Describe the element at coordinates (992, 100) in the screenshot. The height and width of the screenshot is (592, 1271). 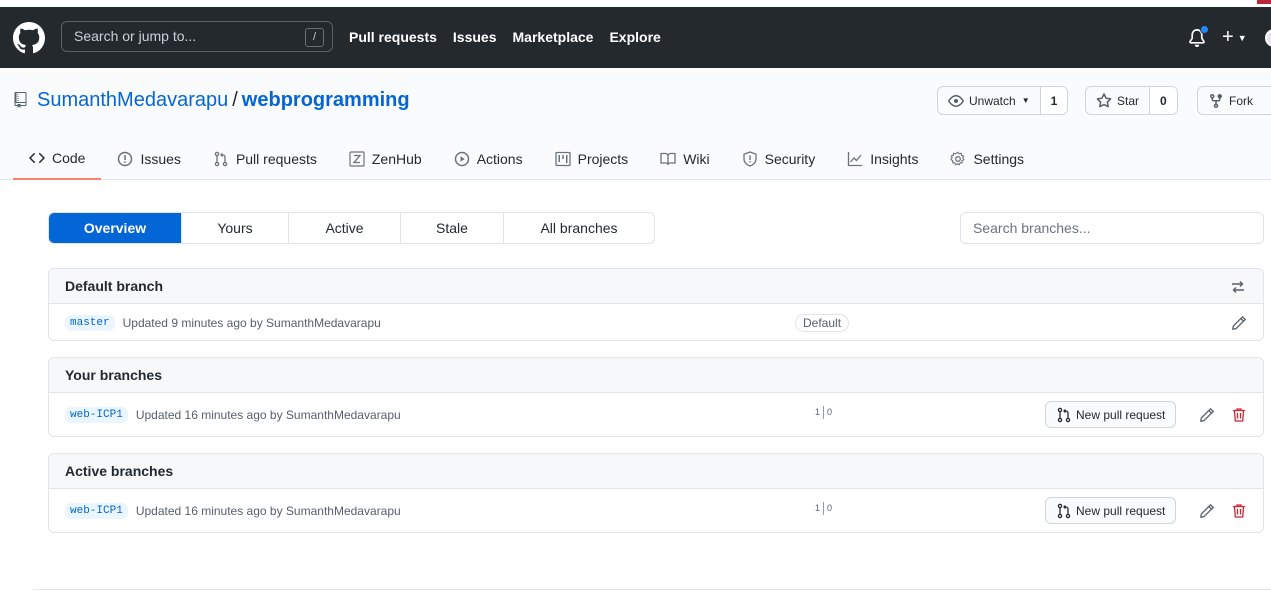
I see `unwatch-label: Unwatch` at that location.